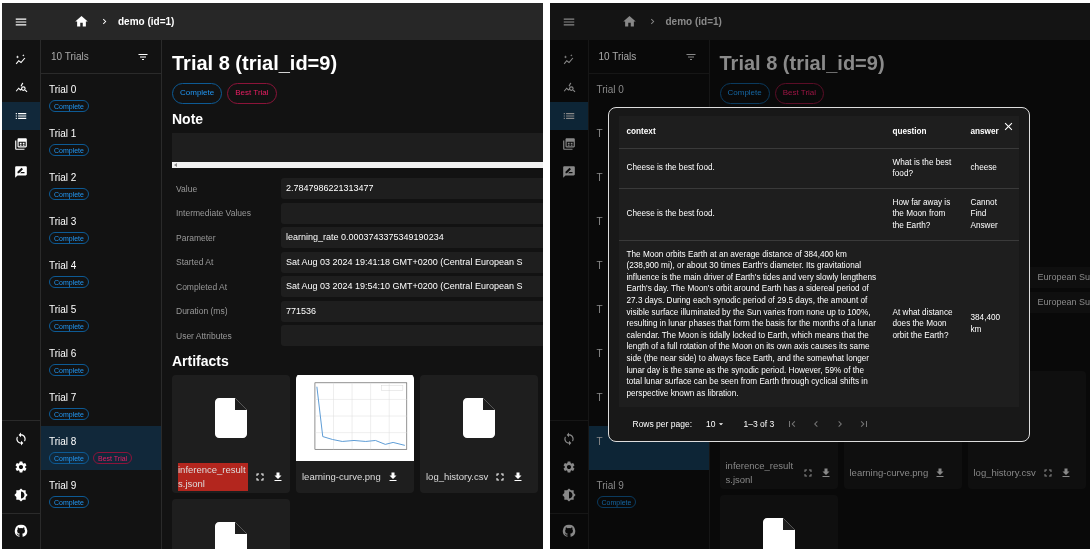  Describe the element at coordinates (412, 311) in the screenshot. I see `field-value: 771536` at that location.